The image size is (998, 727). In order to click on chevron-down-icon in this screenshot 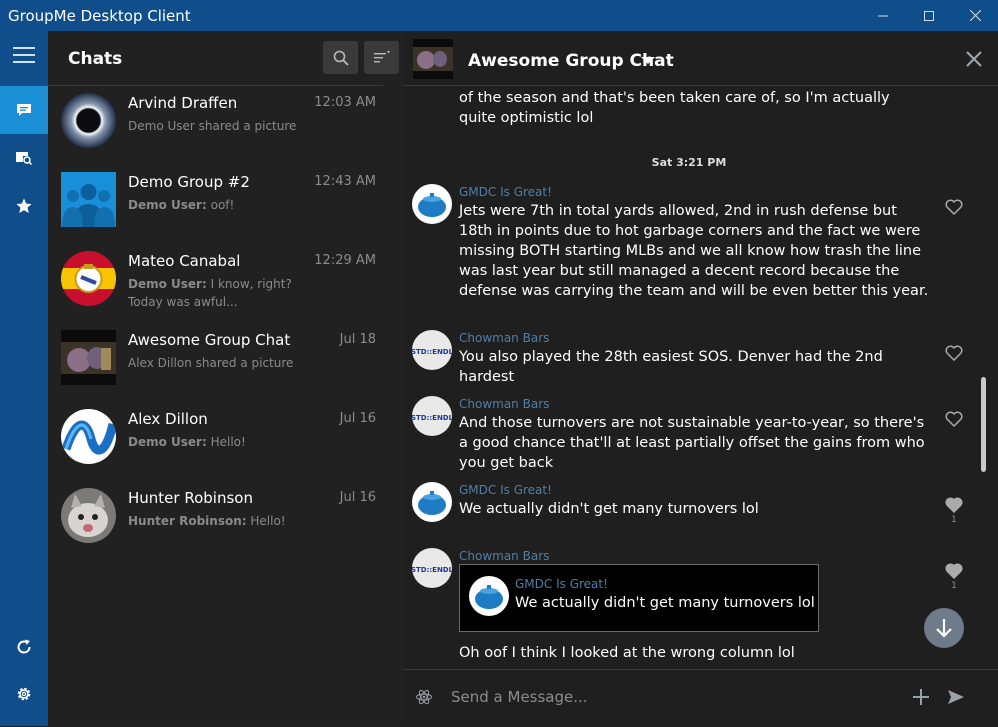, I will do `click(648, 60)`.